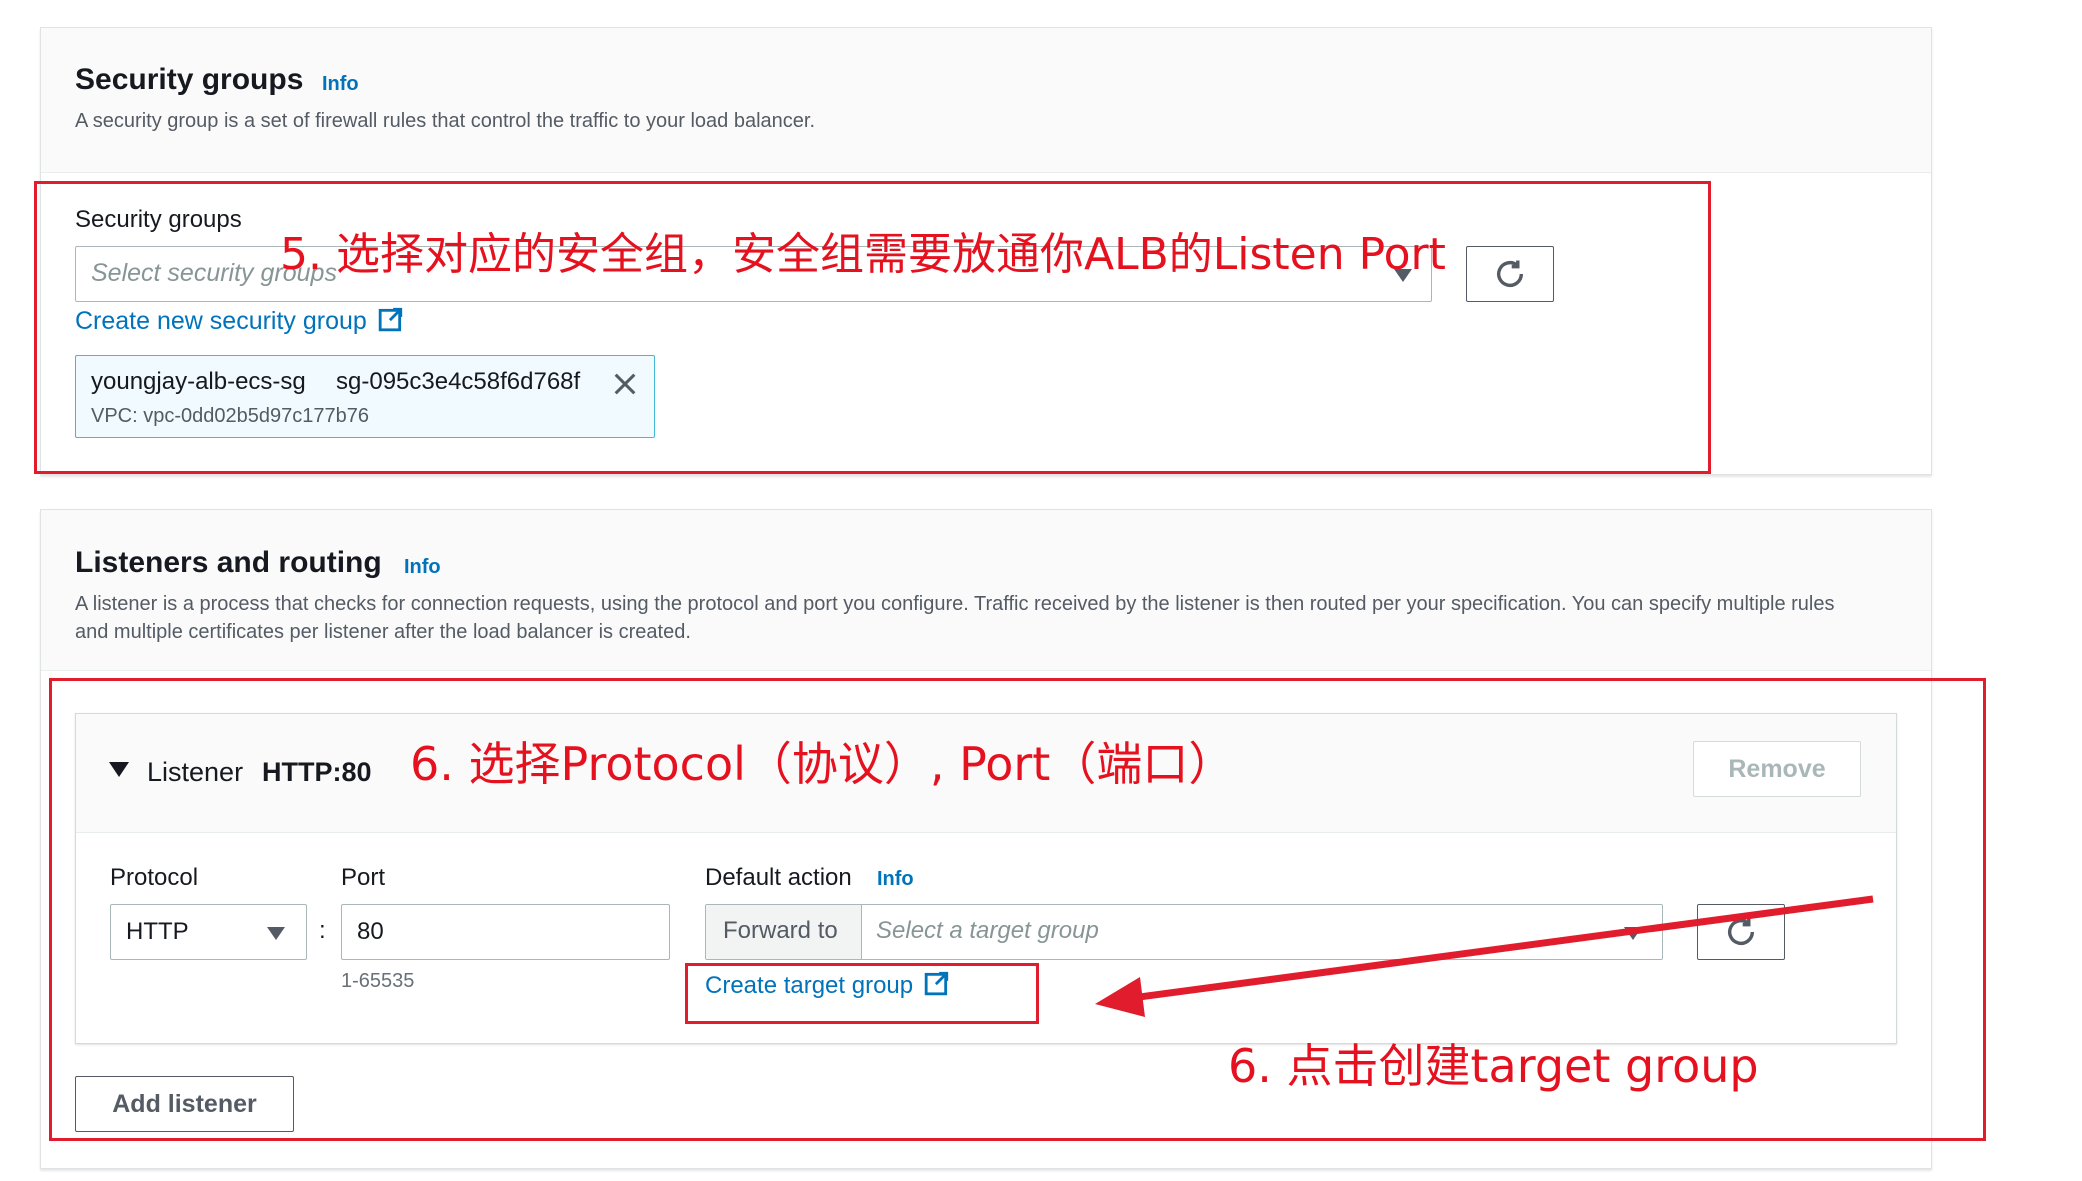 This screenshot has height=1181, width=2082. What do you see at coordinates (228, 562) in the screenshot?
I see `listeners-title: Listeners and routing` at bounding box center [228, 562].